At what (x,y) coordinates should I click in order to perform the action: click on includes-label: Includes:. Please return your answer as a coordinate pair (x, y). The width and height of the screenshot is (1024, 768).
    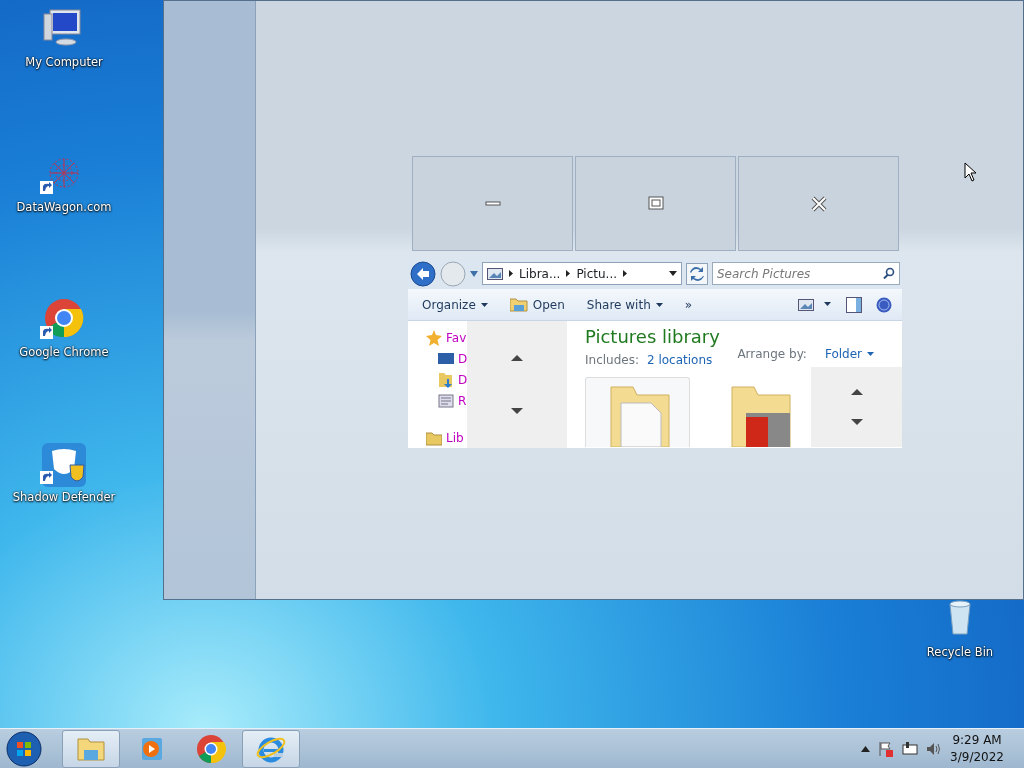
    Looking at the image, I should click on (612, 360).